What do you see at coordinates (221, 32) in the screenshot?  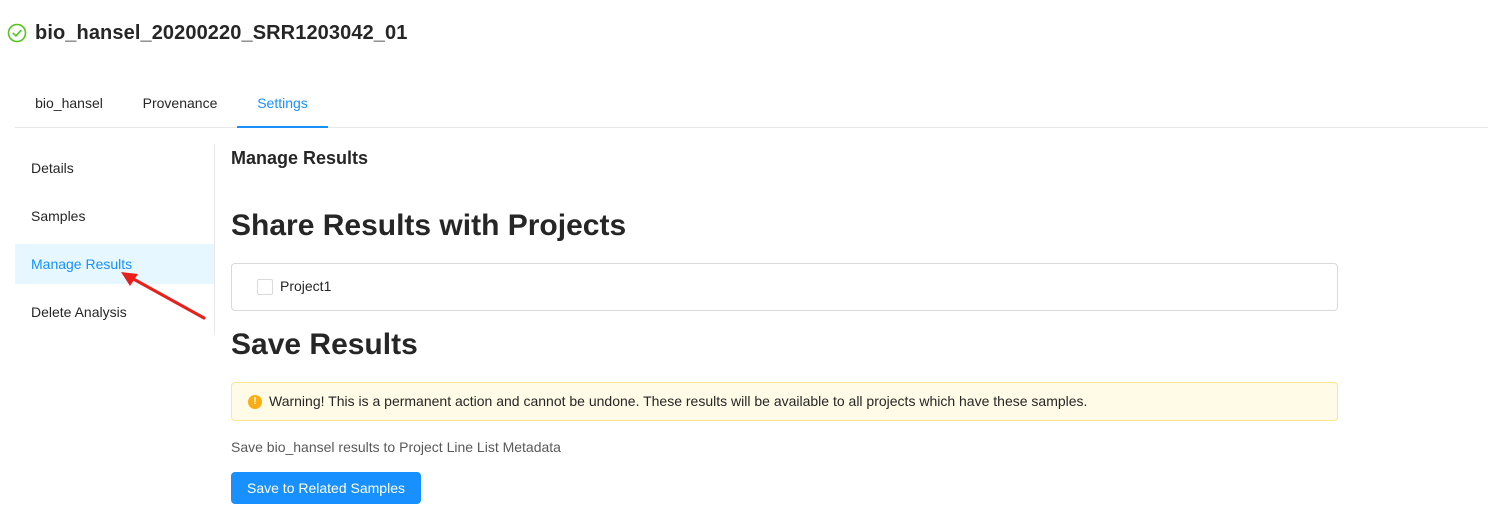 I see `page-title: bio_hansel_20200220_SRR1203042_01` at bounding box center [221, 32].